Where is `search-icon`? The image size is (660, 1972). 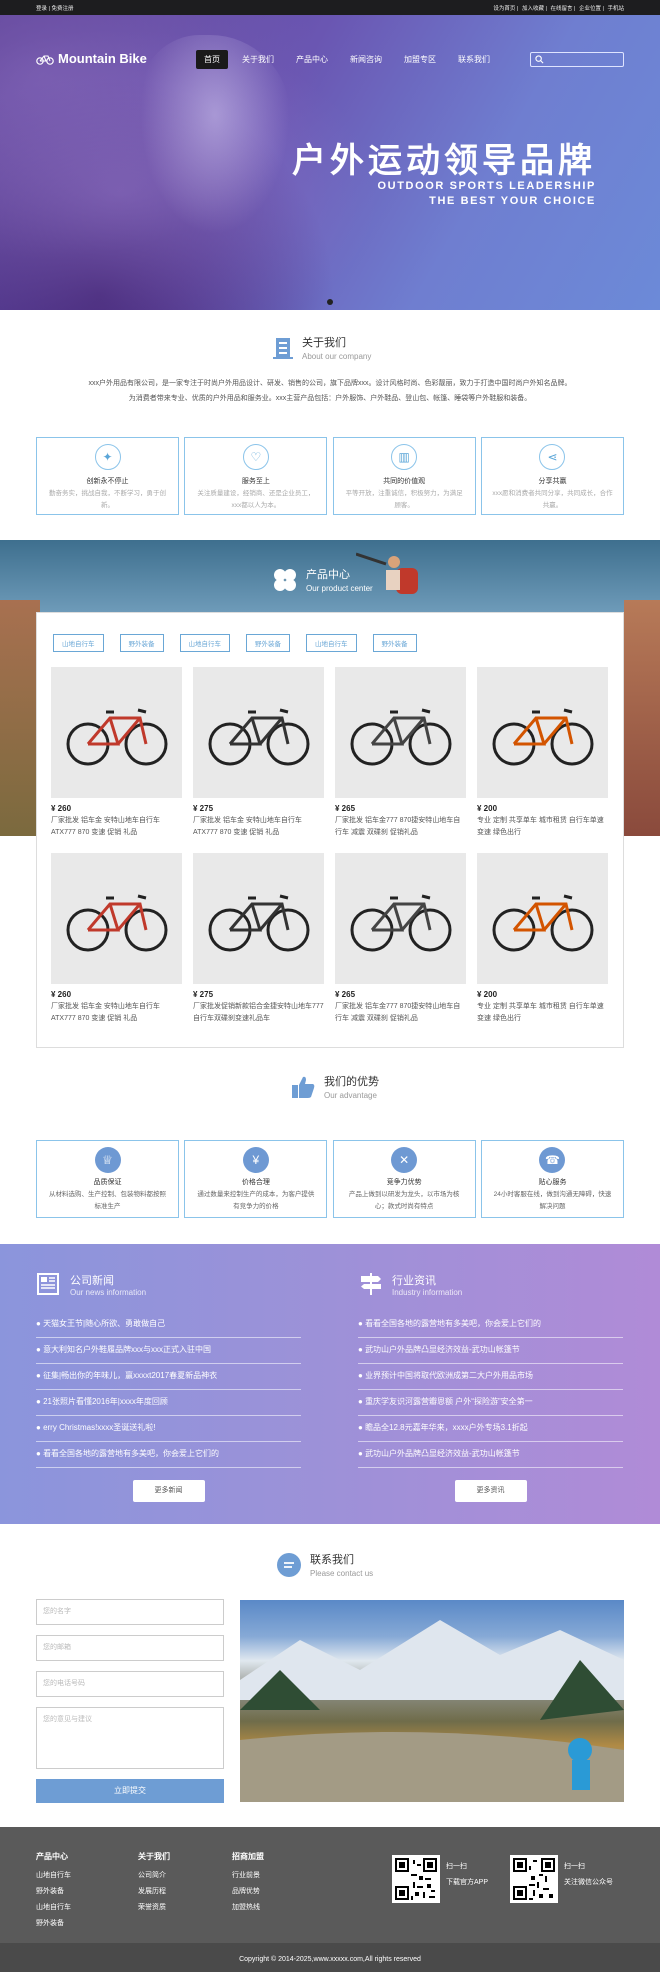
search-icon is located at coordinates (539, 59).